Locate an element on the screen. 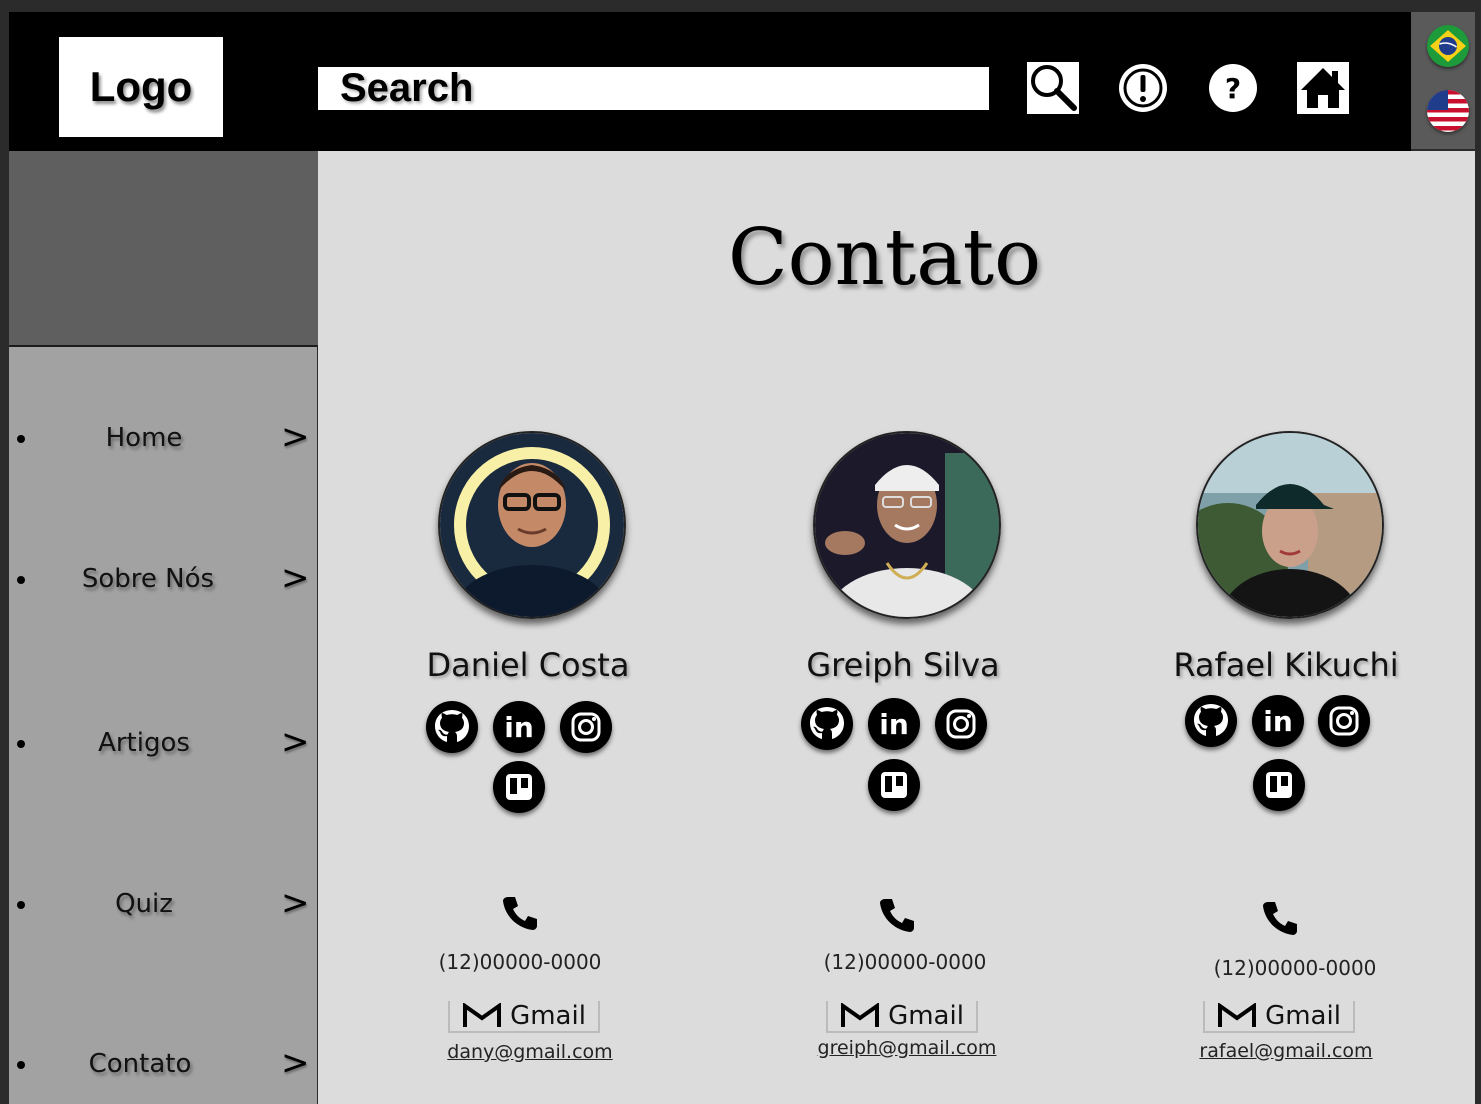 This screenshot has width=1481, height=1104. search-input is located at coordinates (653, 88).